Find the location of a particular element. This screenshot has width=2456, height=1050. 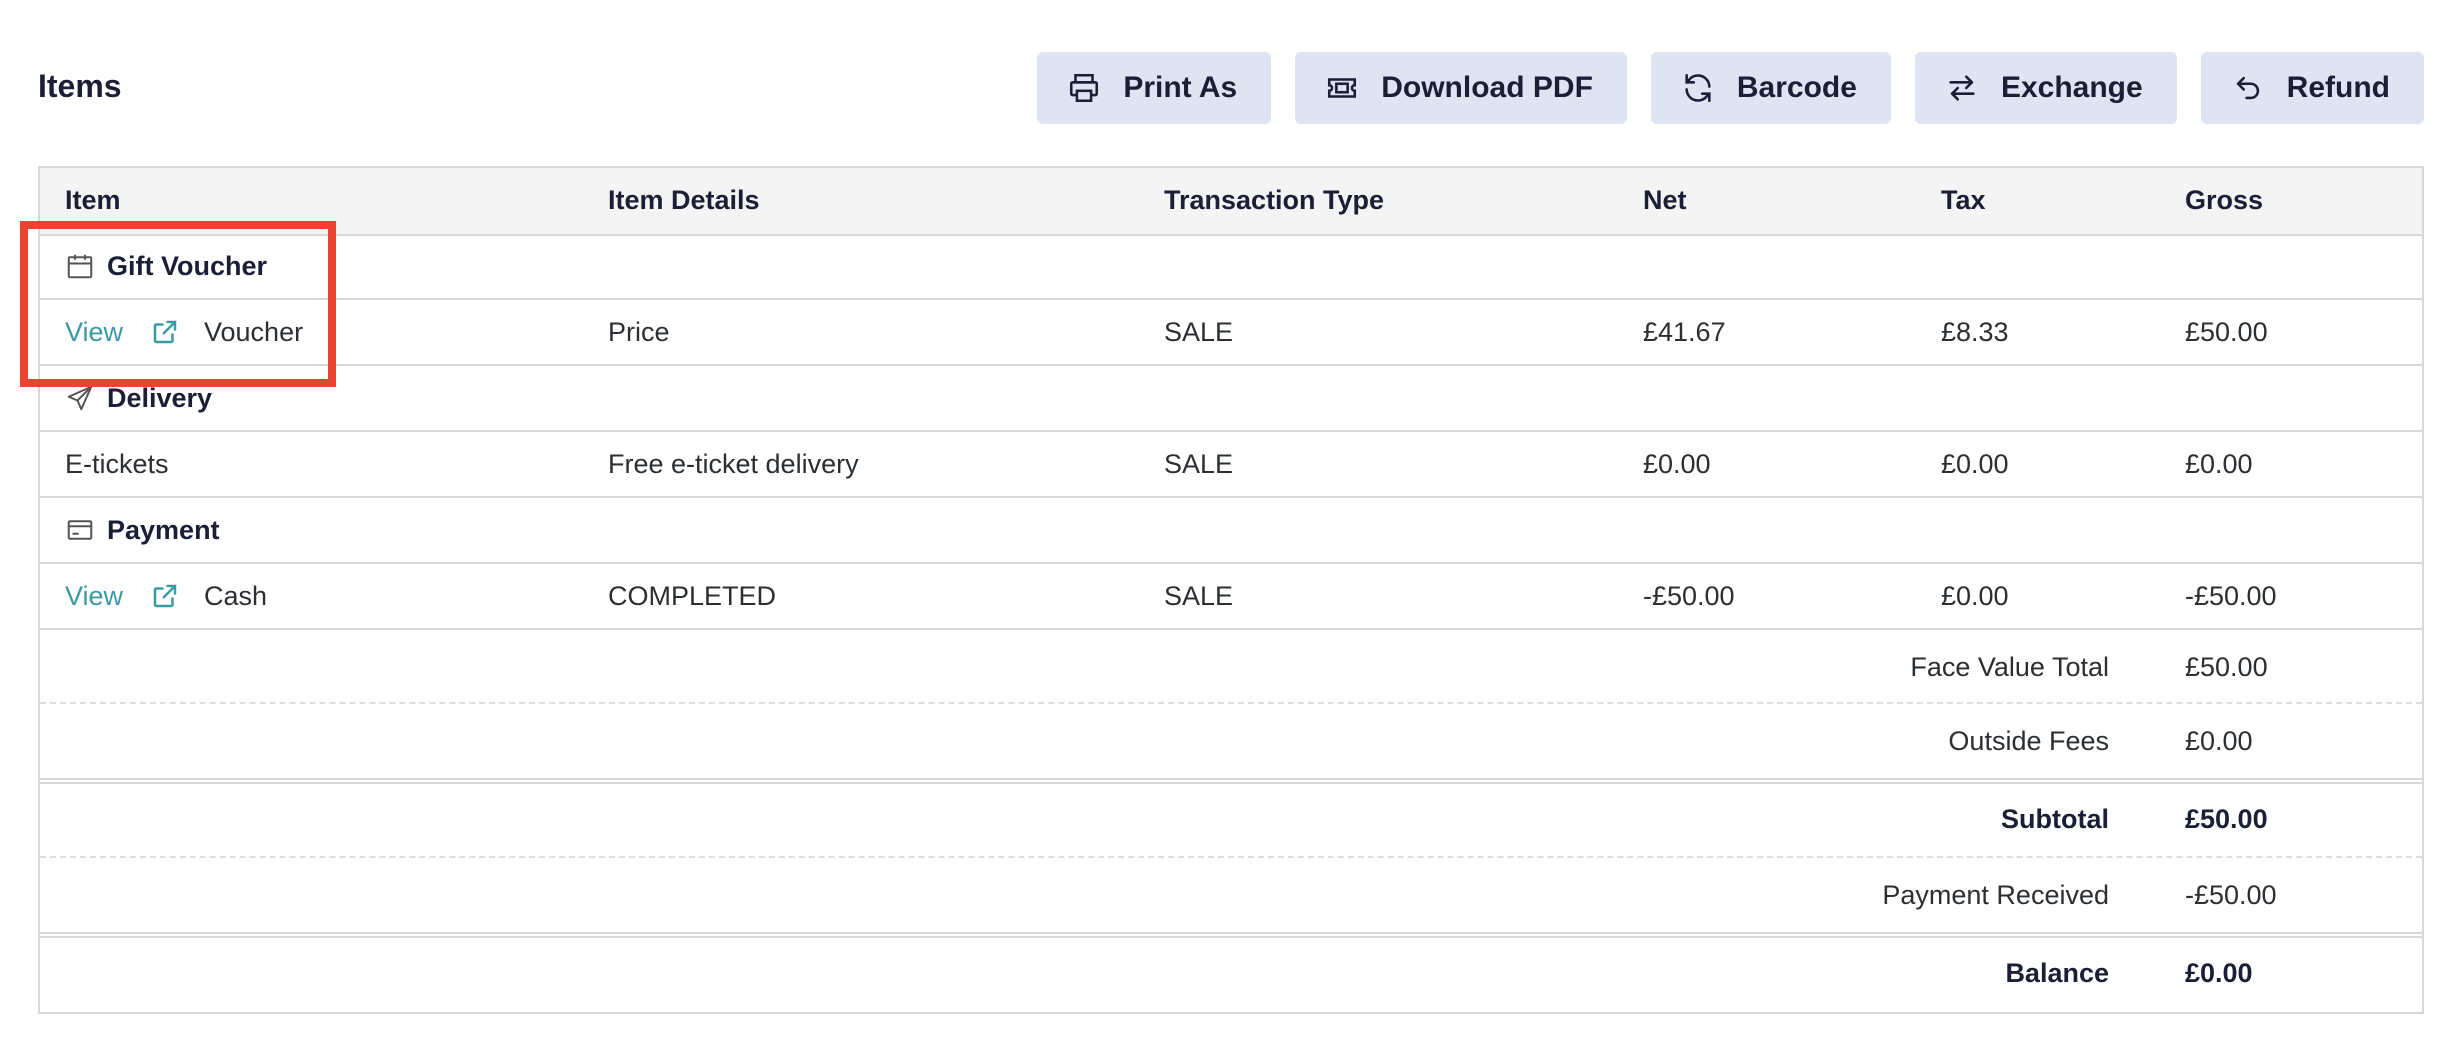

exchange-icon is located at coordinates (1962, 88).